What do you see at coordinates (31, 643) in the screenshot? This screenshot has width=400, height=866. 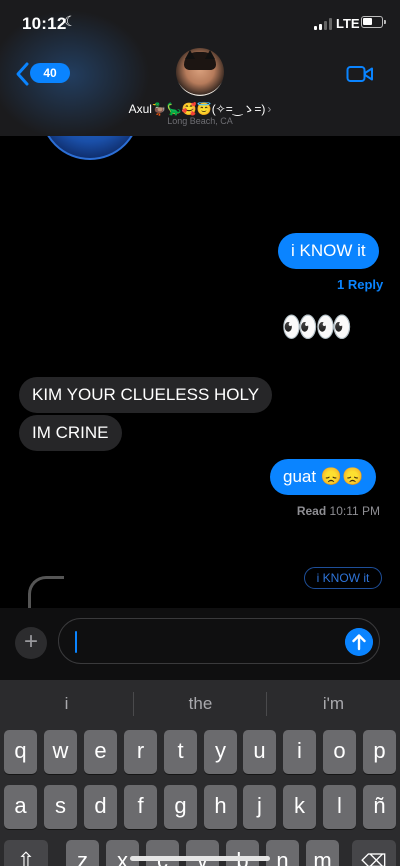 I see `plus-icon: +` at bounding box center [31, 643].